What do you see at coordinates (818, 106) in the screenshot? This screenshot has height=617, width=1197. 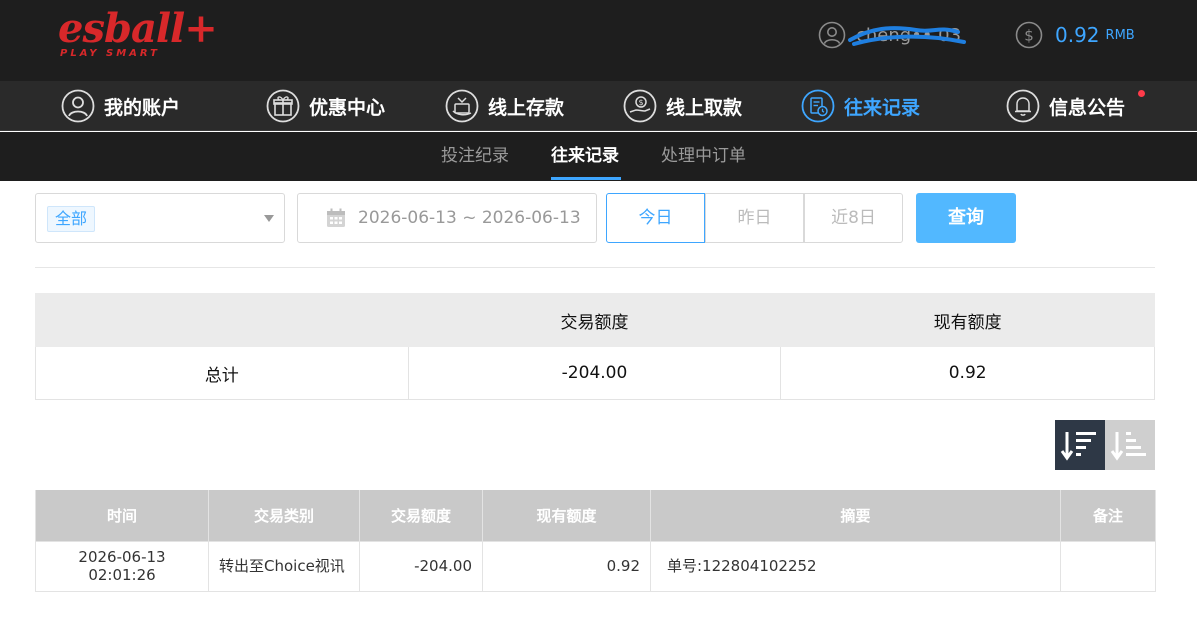 I see `records-icon` at bounding box center [818, 106].